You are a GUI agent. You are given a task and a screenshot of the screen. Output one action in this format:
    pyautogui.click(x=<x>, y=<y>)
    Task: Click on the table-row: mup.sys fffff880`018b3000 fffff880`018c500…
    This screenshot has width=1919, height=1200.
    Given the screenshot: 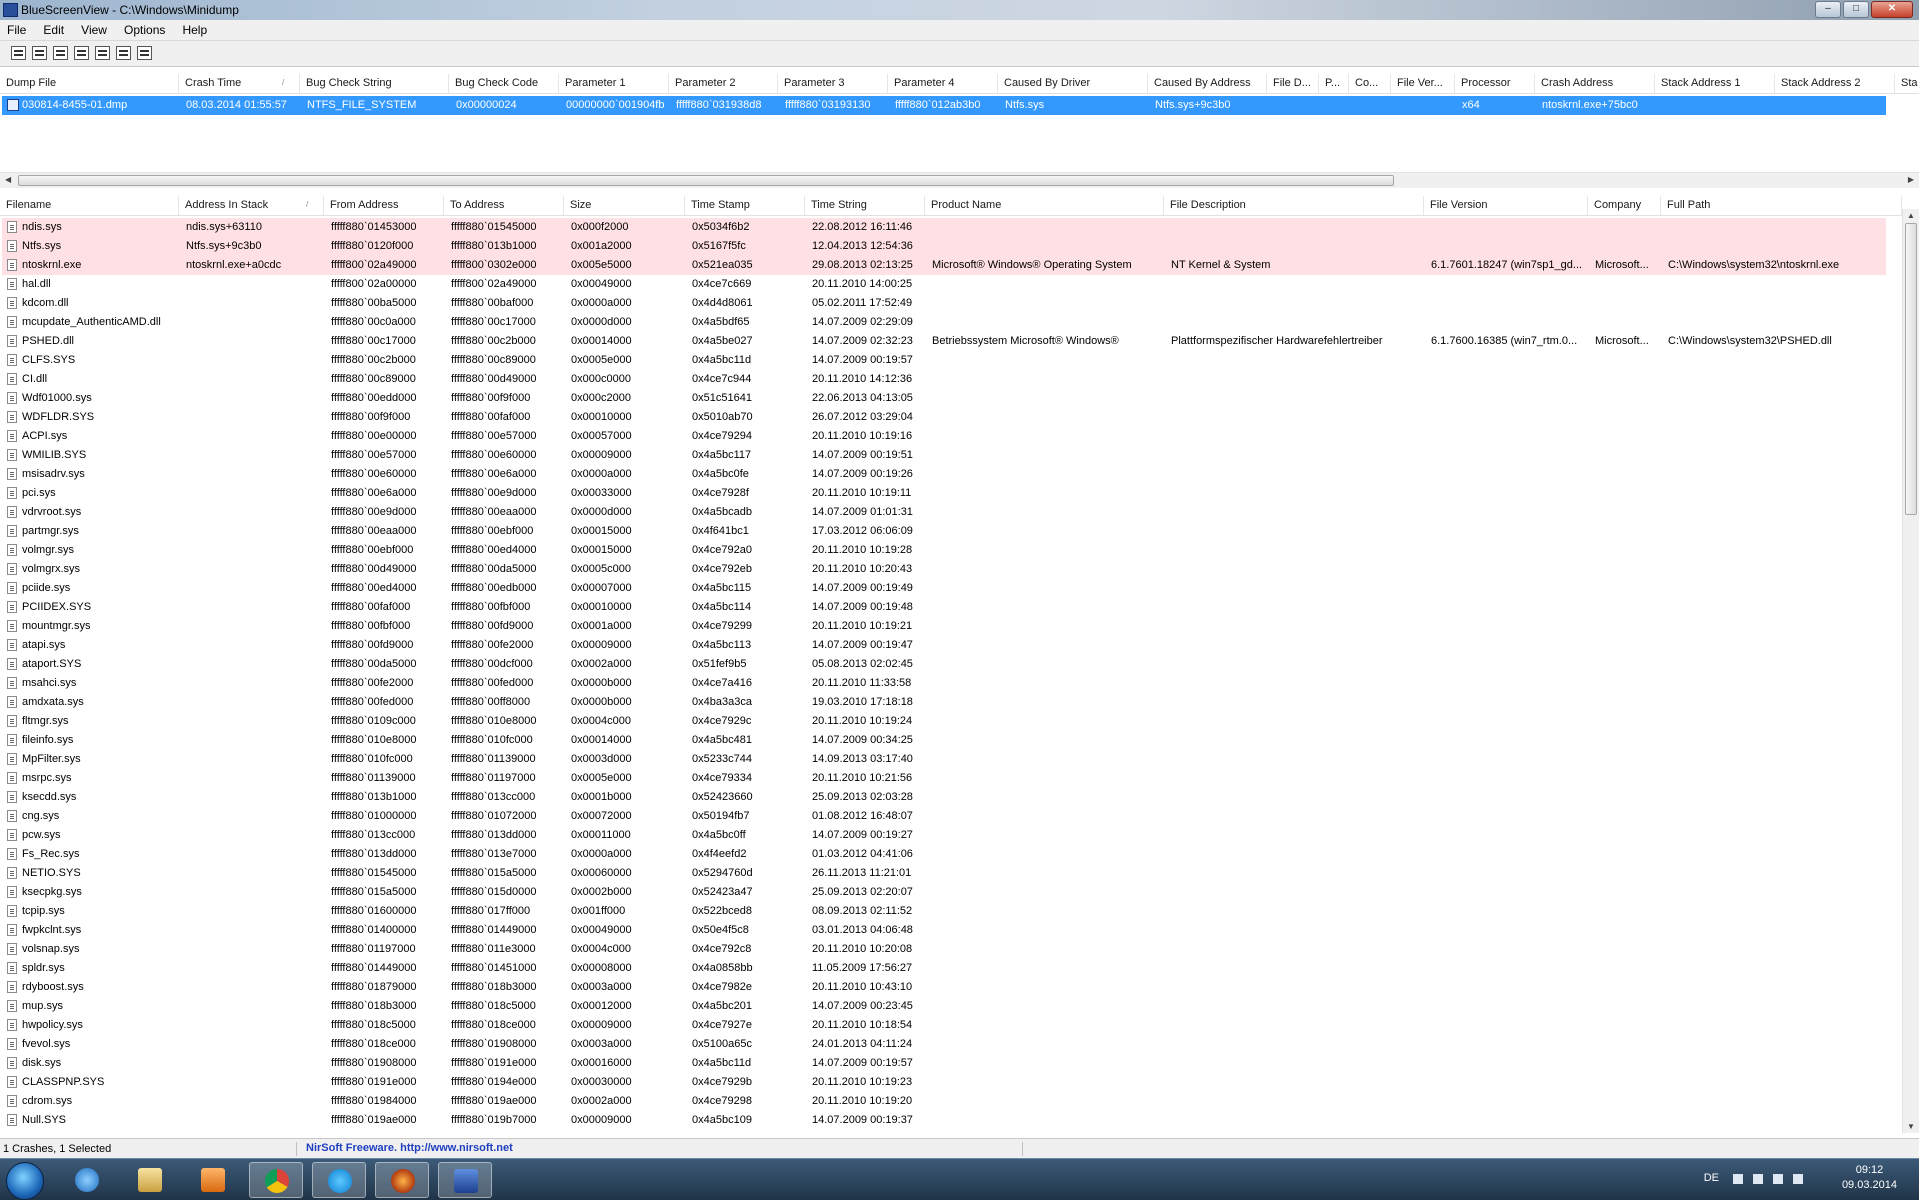 What is the action you would take?
    pyautogui.click(x=944, y=1006)
    